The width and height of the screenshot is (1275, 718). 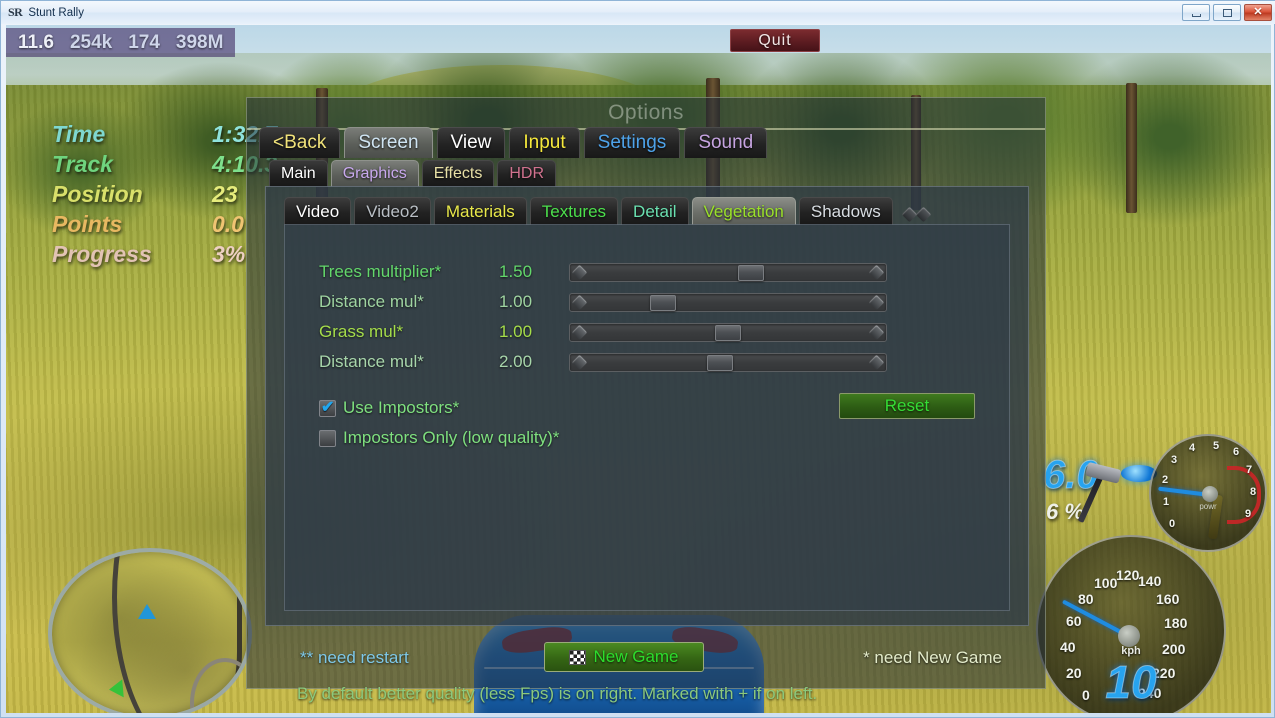 I want to click on tach-tick-8: 8, so click(x=1253, y=492).